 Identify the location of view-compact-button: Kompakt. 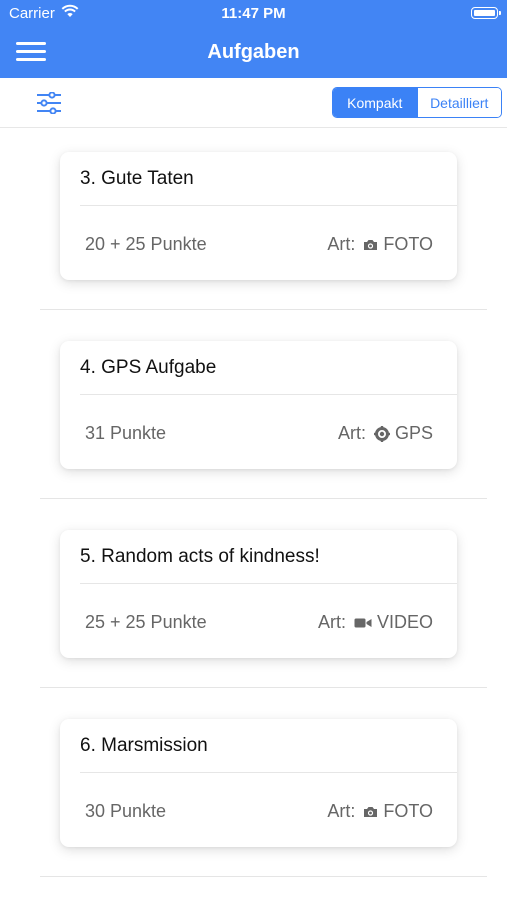
(375, 102).